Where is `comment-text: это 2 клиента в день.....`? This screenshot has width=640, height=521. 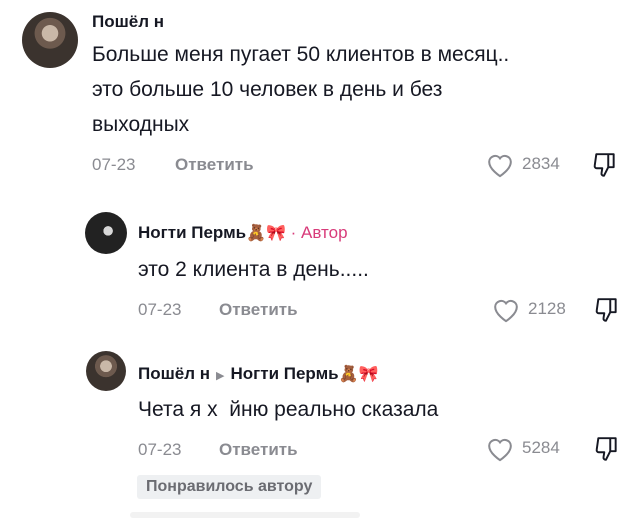
comment-text: это 2 клиента в день..... is located at coordinates (253, 269).